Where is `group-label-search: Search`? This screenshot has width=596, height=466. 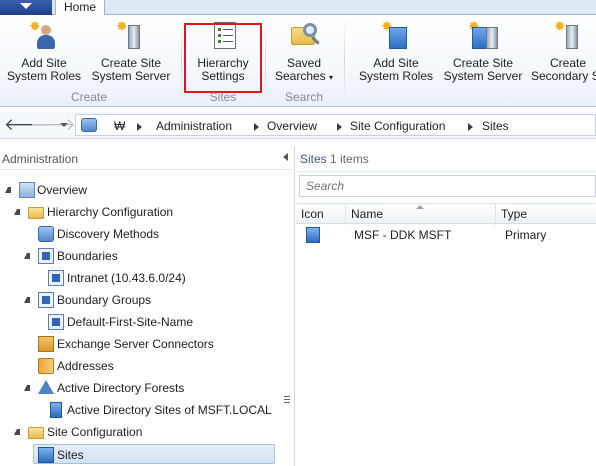
group-label-search: Search is located at coordinates (304, 97).